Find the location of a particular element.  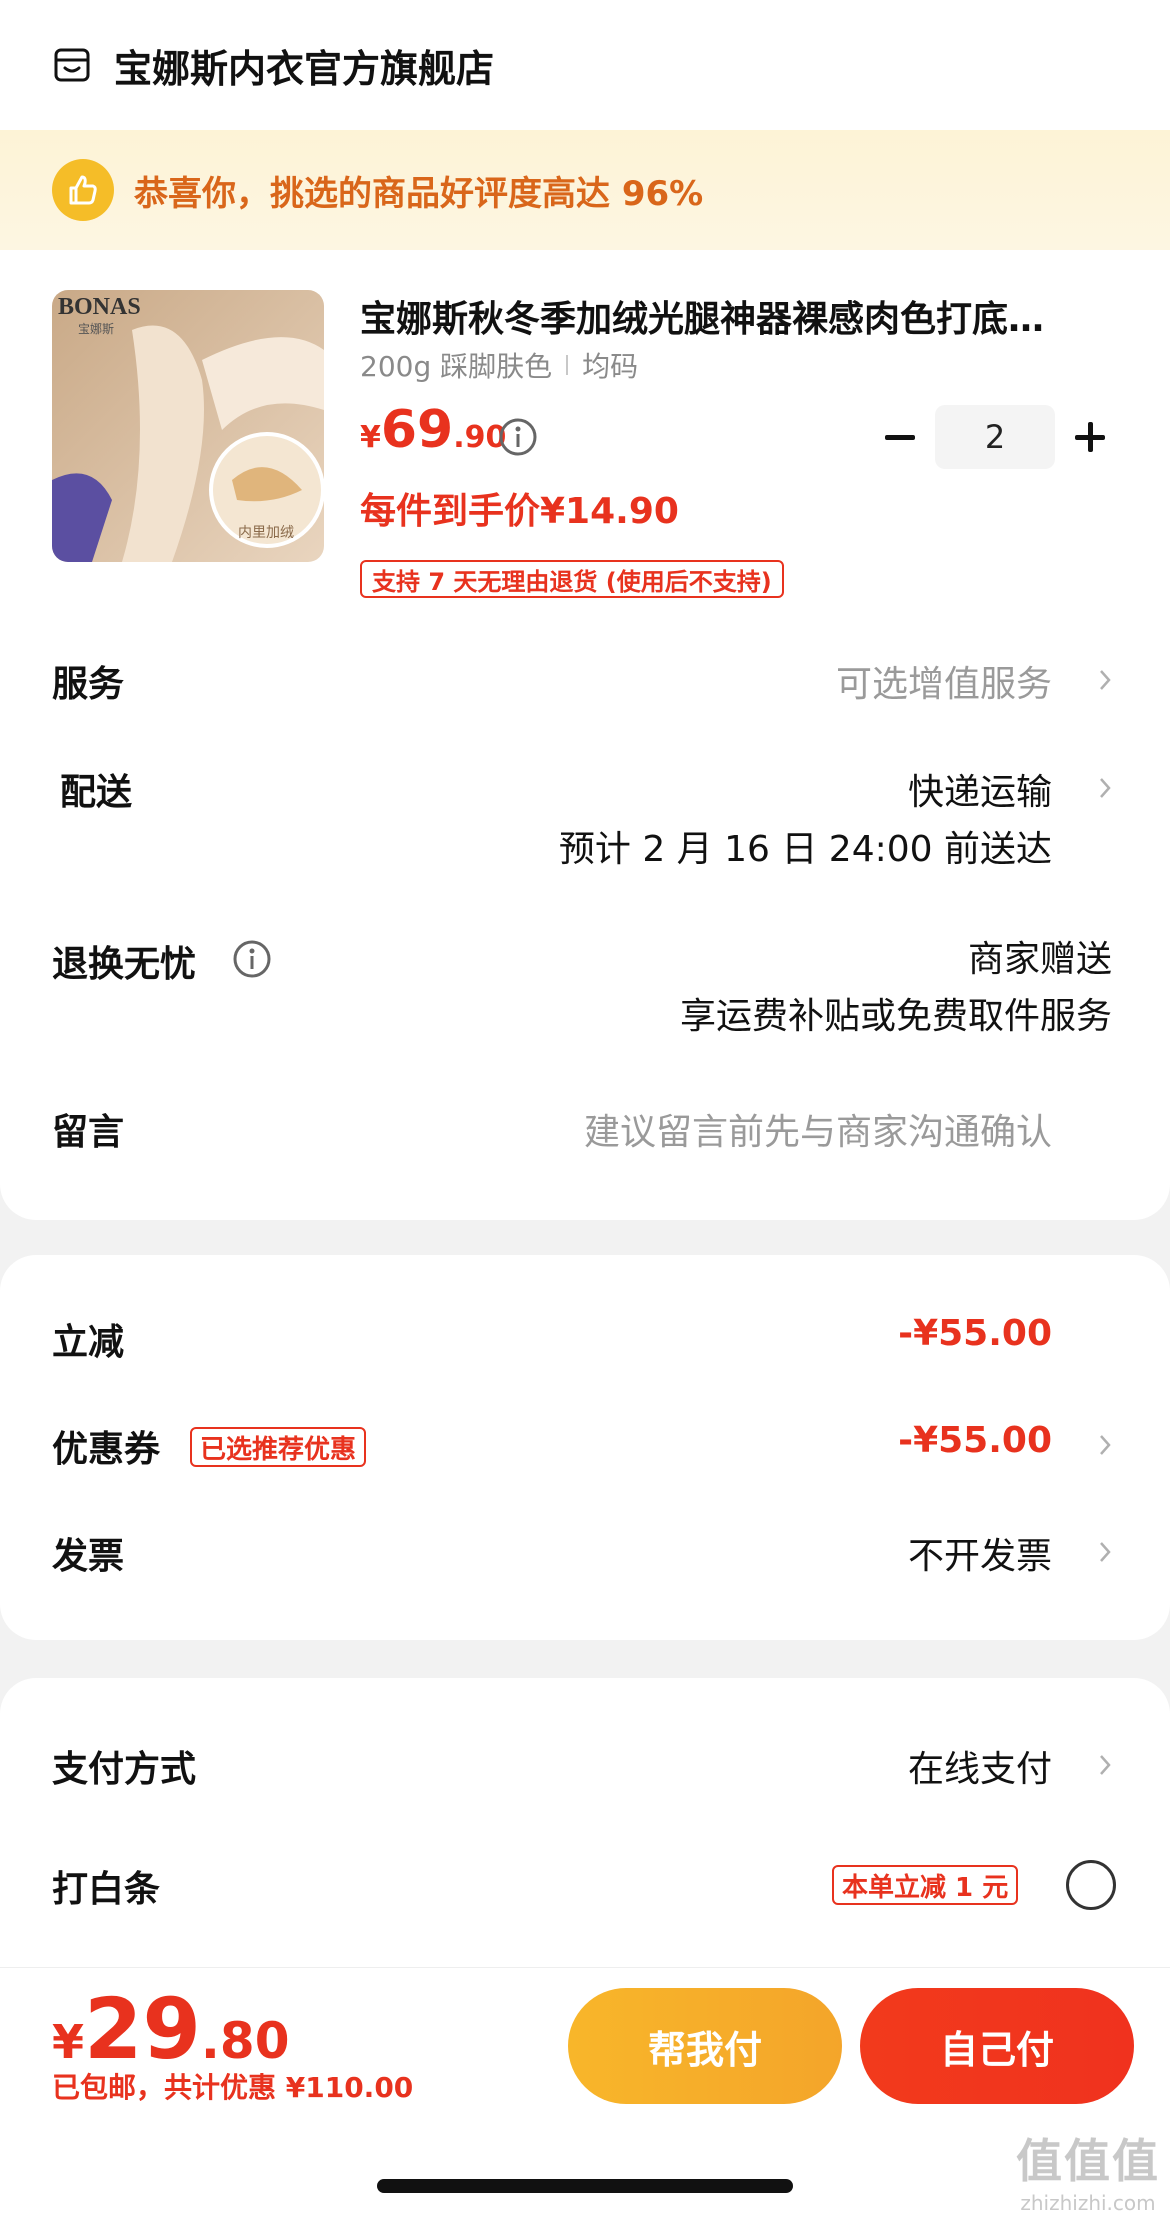

message-label: 留言 is located at coordinates (88, 1132).